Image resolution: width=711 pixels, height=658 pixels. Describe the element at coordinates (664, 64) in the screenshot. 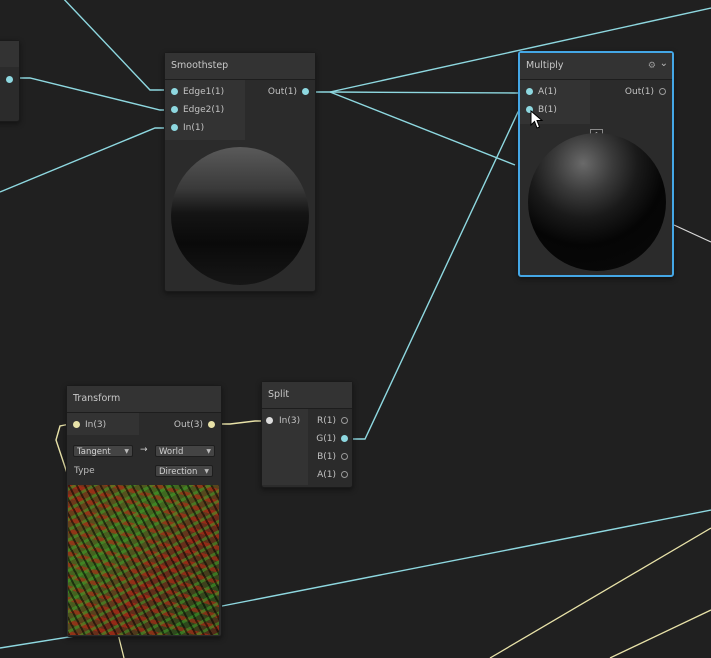

I see `dropdown-menu-icon: ⌄` at that location.